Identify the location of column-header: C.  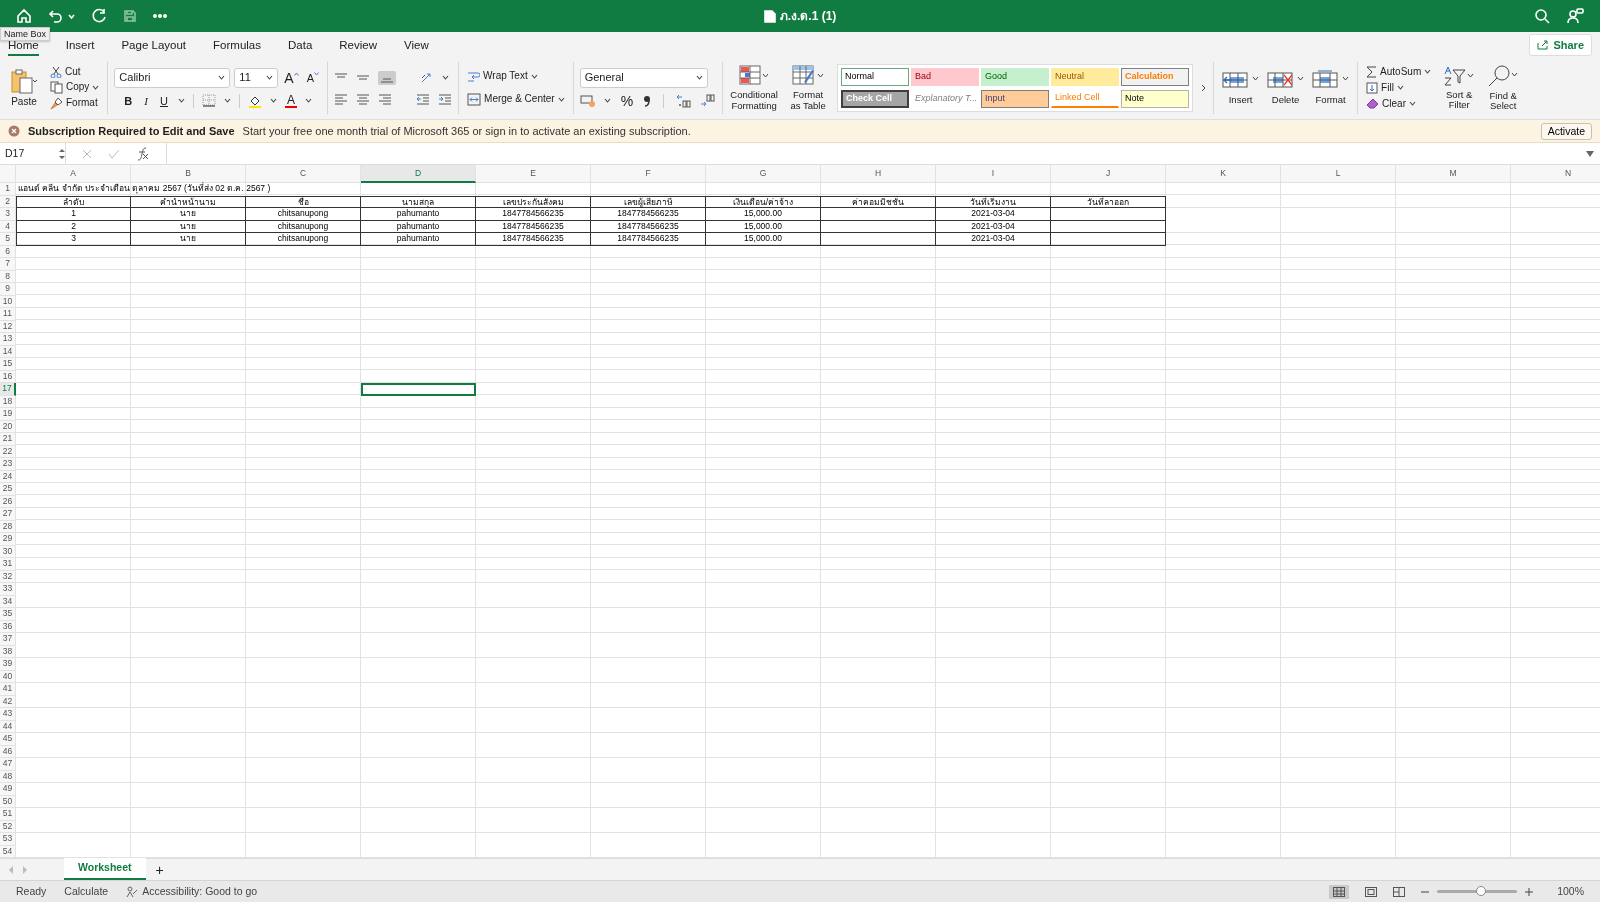
(303, 174).